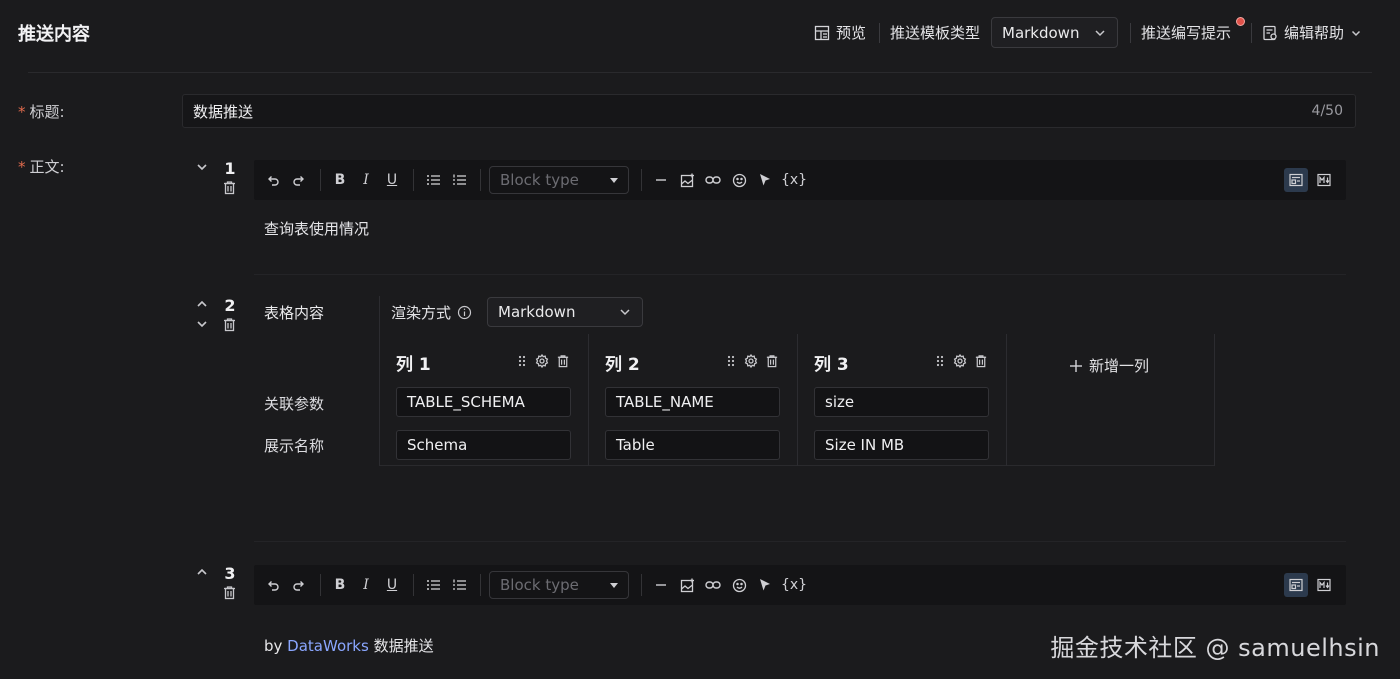 This screenshot has height=679, width=1400. I want to click on render-mode-value: Markdown, so click(537, 312).